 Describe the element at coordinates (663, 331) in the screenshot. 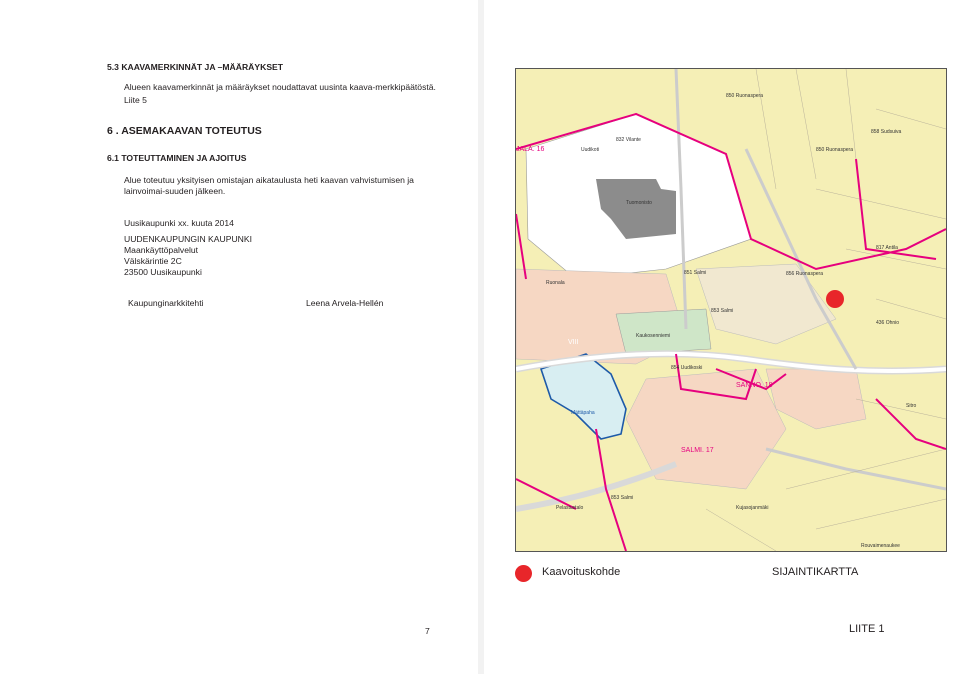

I see `park-area` at that location.